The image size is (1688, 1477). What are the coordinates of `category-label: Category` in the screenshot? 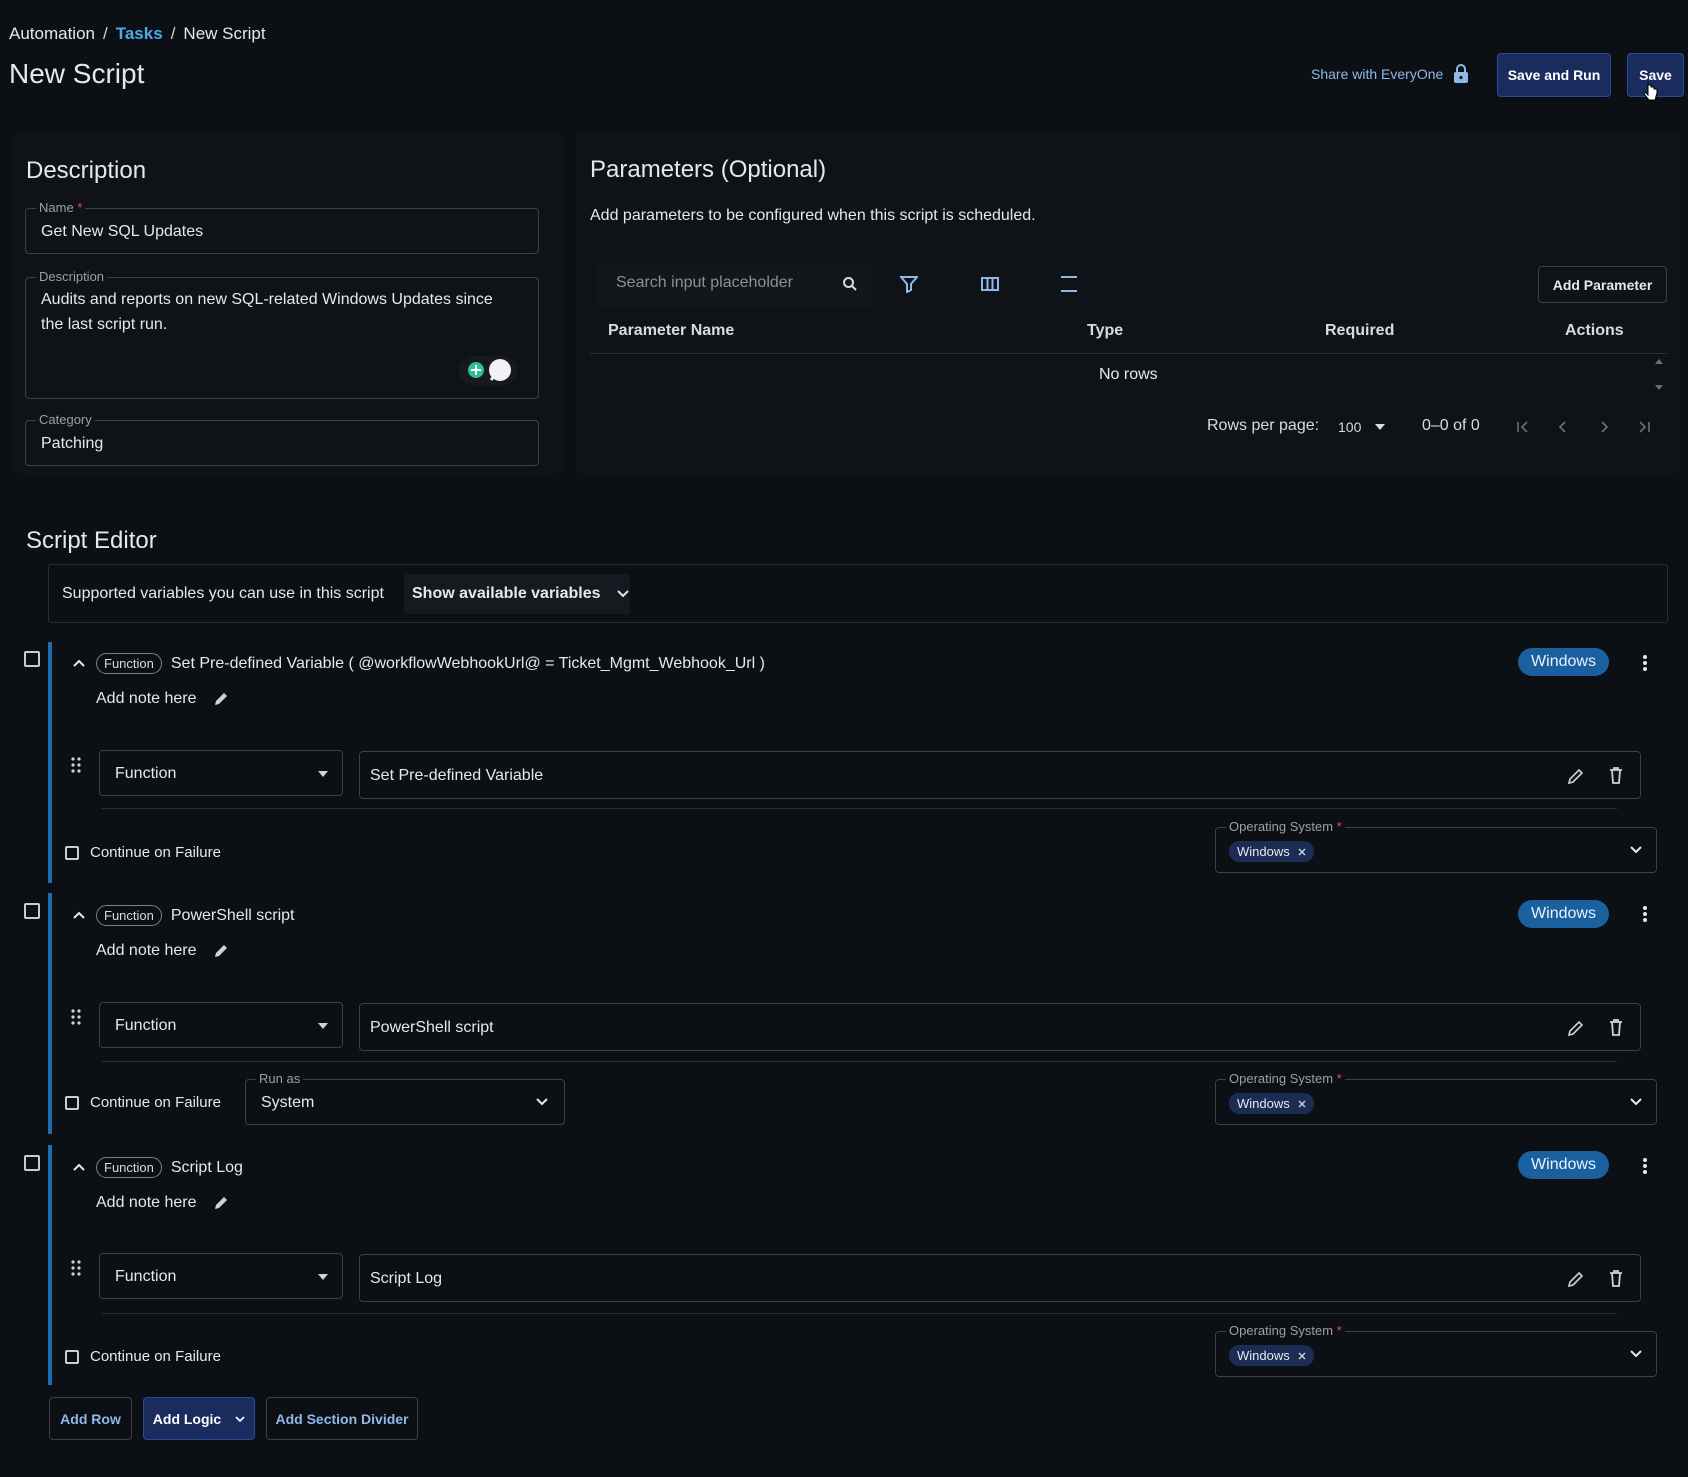 It's located at (65, 419).